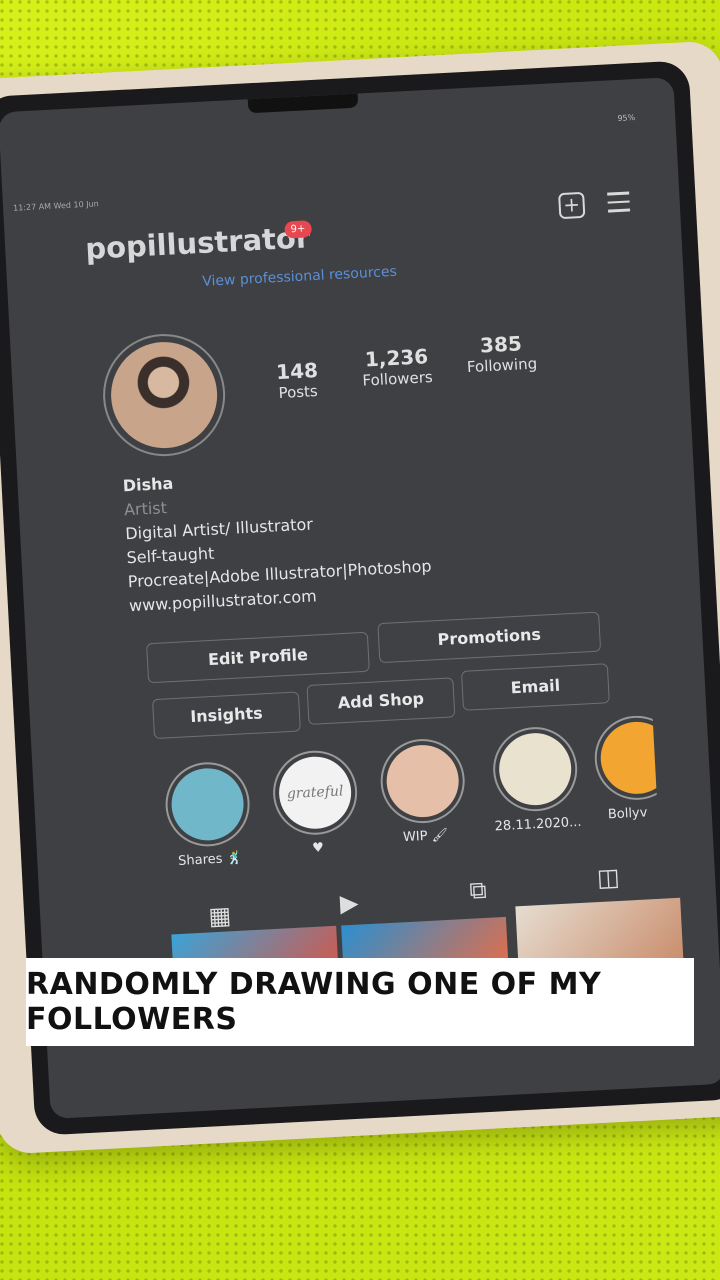  What do you see at coordinates (425, 836) in the screenshot?
I see `highlight-label: WIP 🖌` at bounding box center [425, 836].